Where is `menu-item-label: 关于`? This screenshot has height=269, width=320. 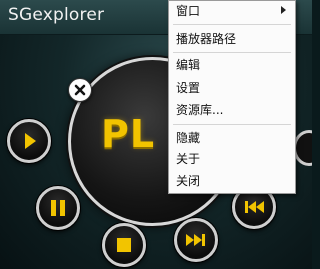
menu-item-label: 关于 is located at coordinates (188, 159).